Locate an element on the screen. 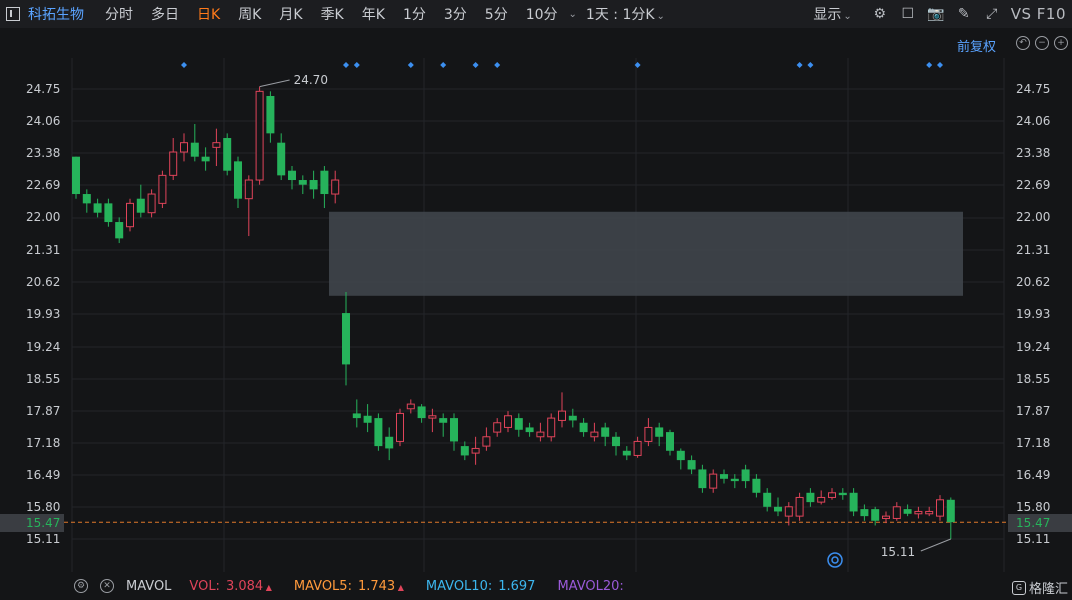 The height and width of the screenshot is (600, 1072). y-tick-right: 24.06 is located at coordinates (1033, 121).